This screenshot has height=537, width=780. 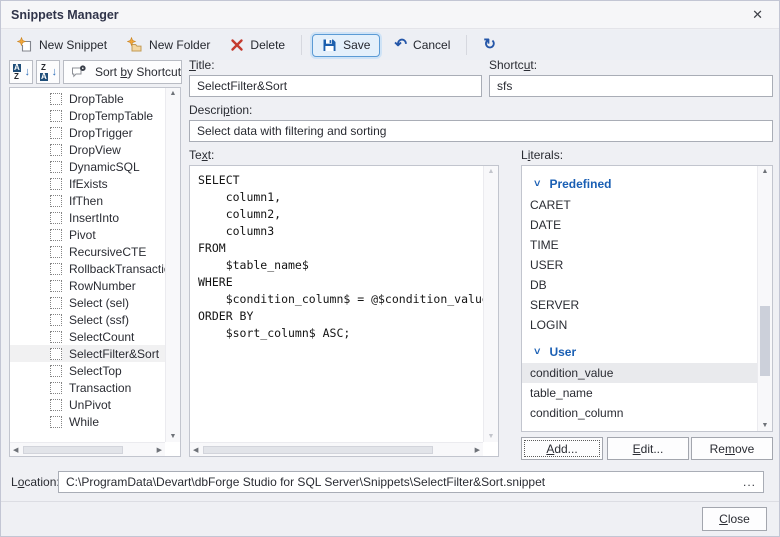 I want to click on literal-item: LOGIN, so click(x=639, y=325).